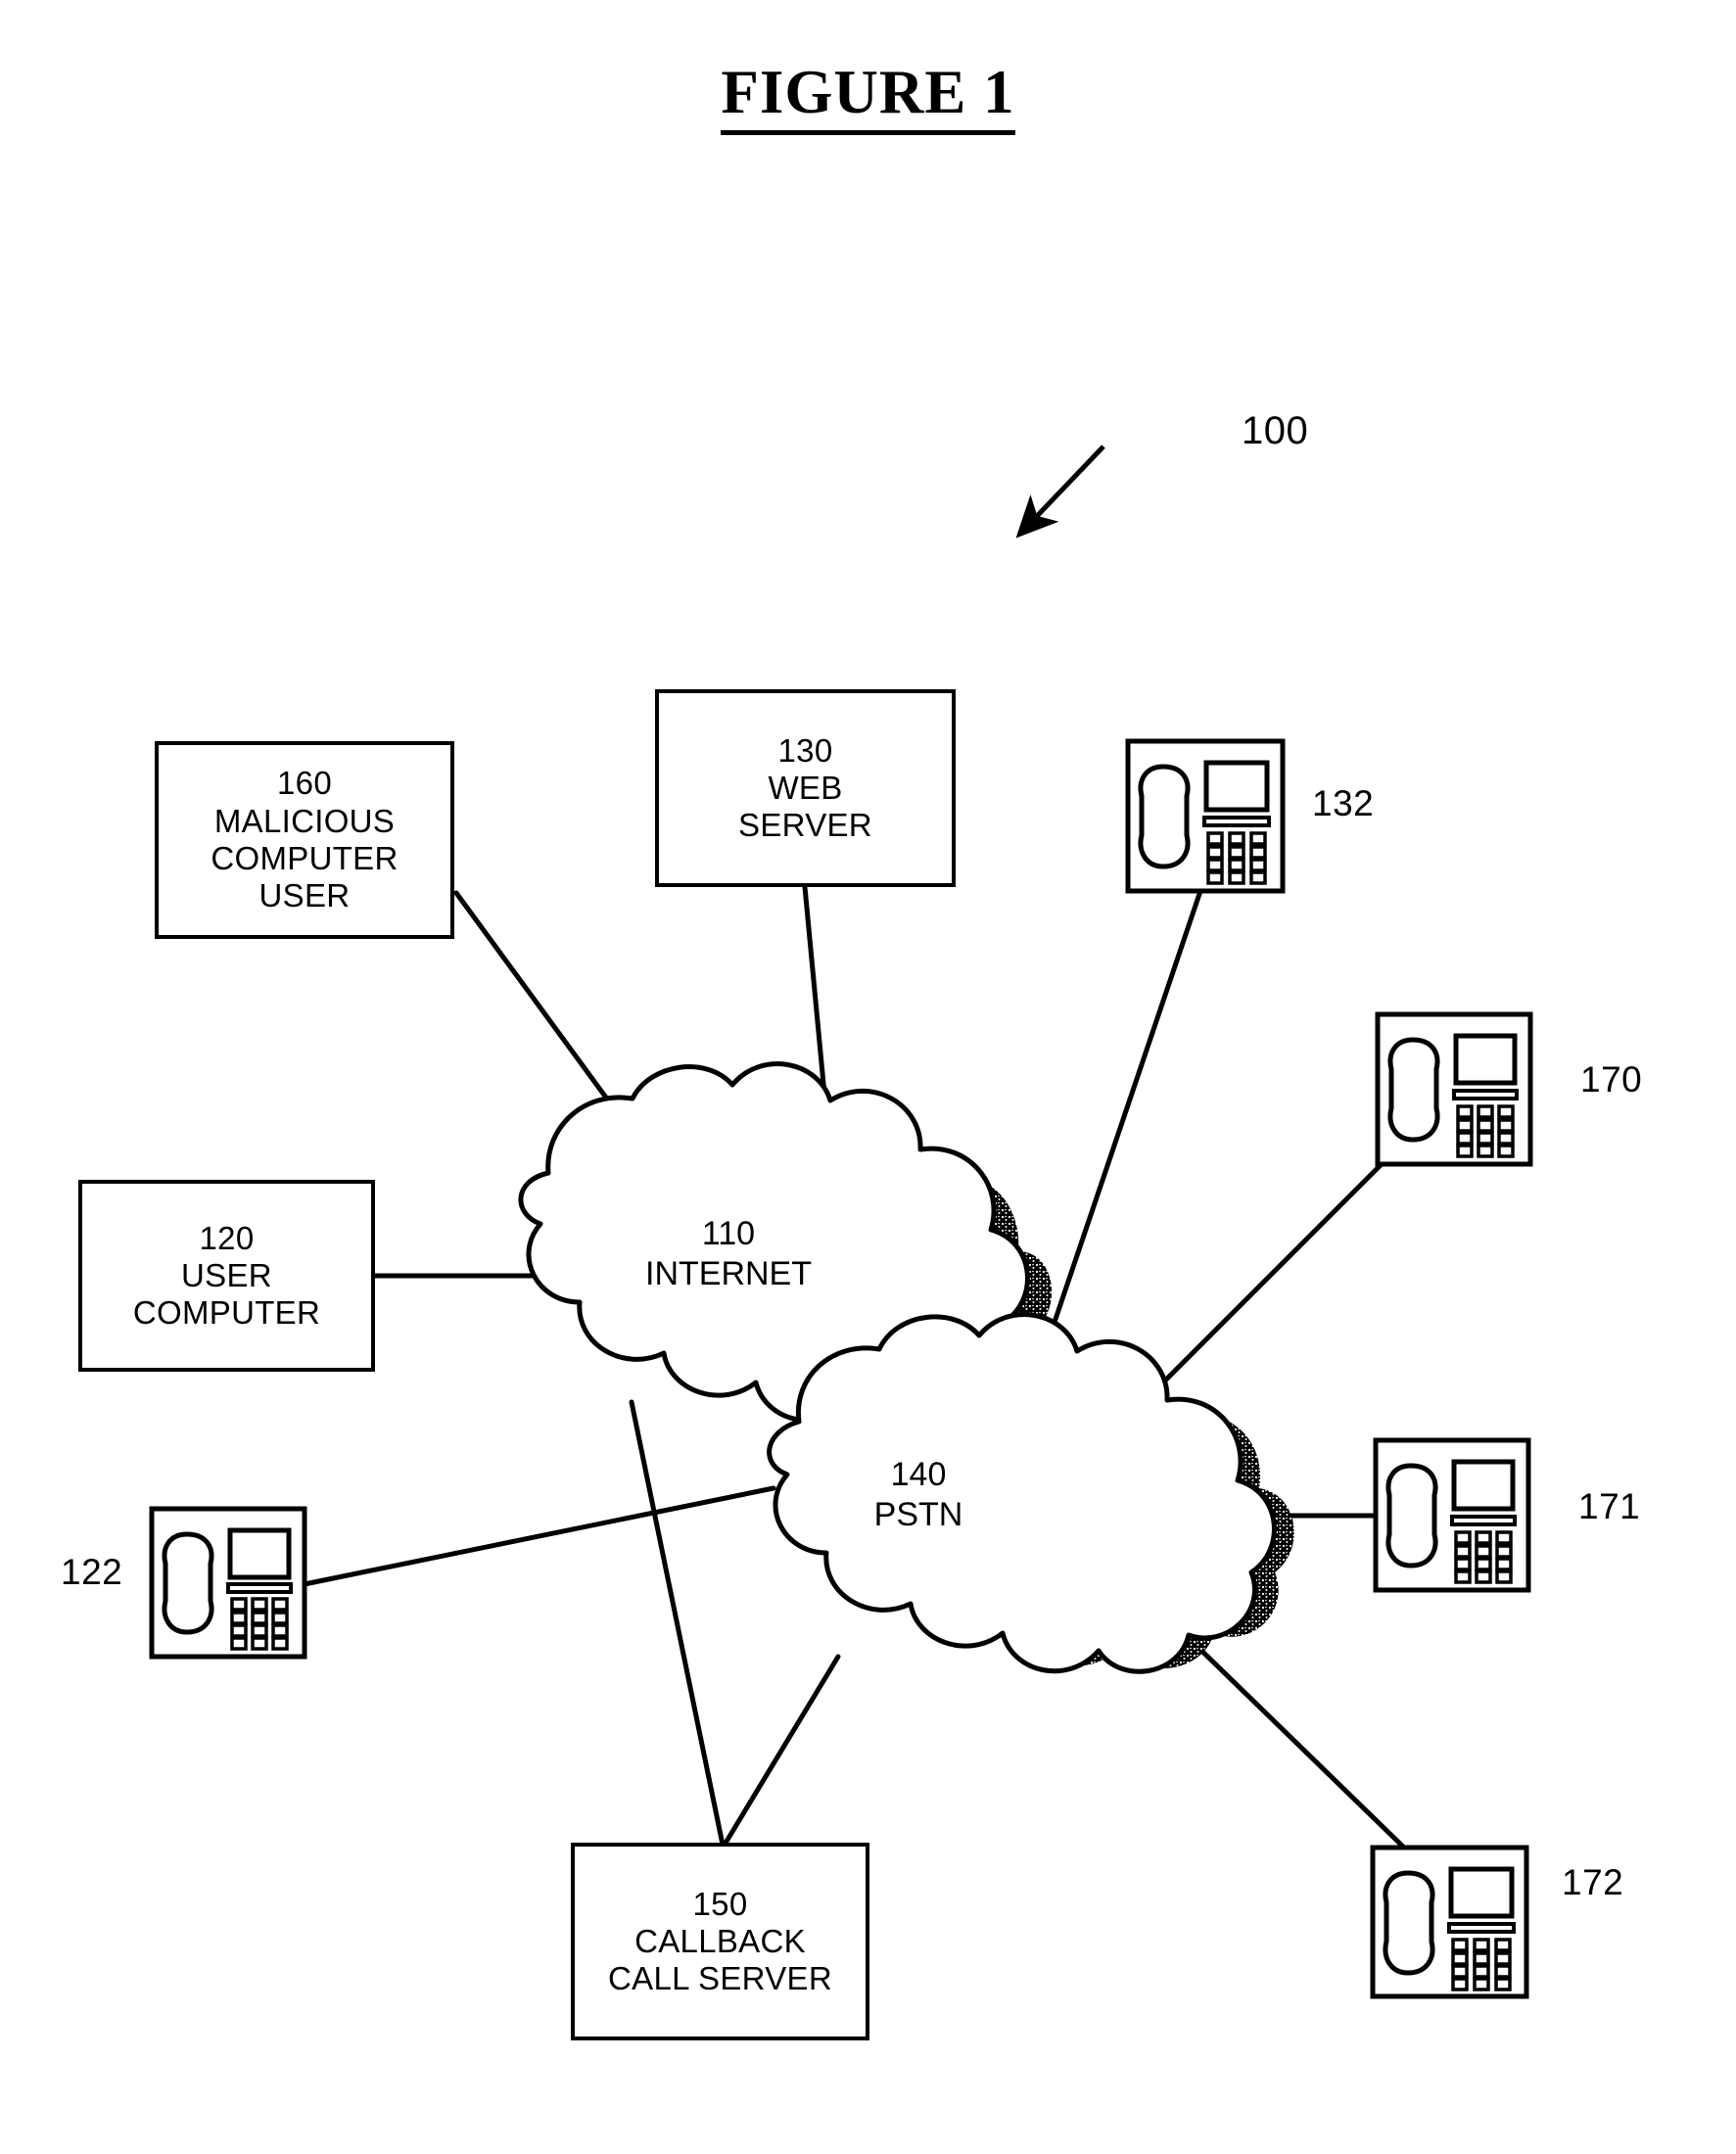 This screenshot has height=2154, width=1736. Describe the element at coordinates (720, 1978) in the screenshot. I see `node-label-line-2: CALL SERVER` at that location.